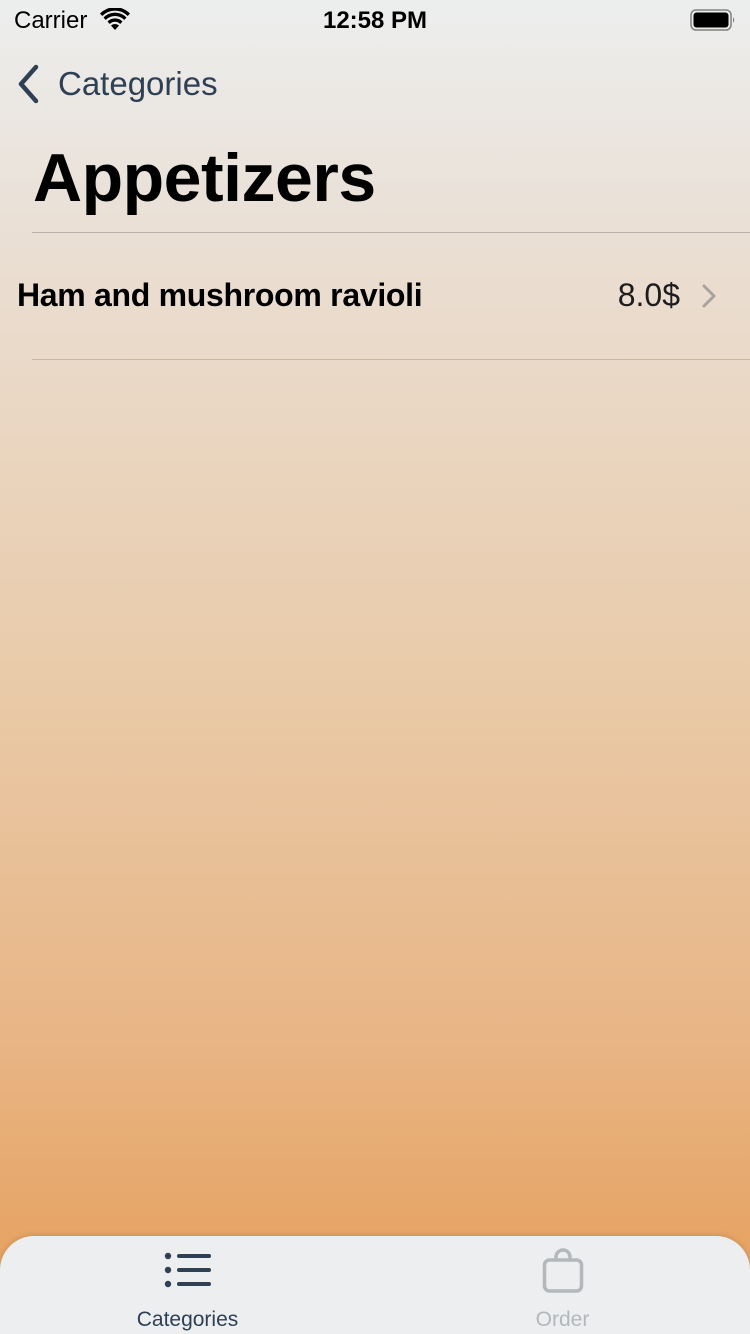  Describe the element at coordinates (204, 178) in the screenshot. I see `page-title: Appetizers` at that location.